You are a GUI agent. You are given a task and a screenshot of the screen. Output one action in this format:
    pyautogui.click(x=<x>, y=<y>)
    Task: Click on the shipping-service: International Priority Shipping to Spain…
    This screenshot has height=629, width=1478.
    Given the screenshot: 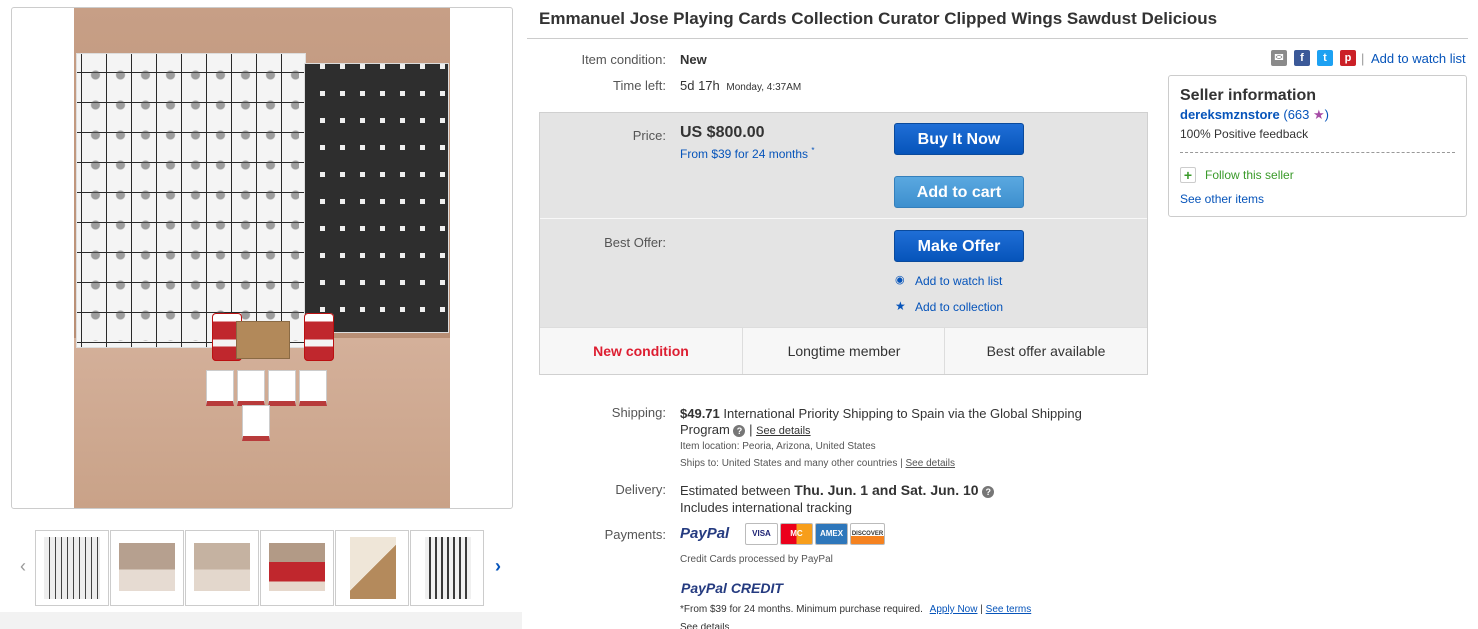 What is the action you would take?
    pyautogui.click(x=902, y=413)
    